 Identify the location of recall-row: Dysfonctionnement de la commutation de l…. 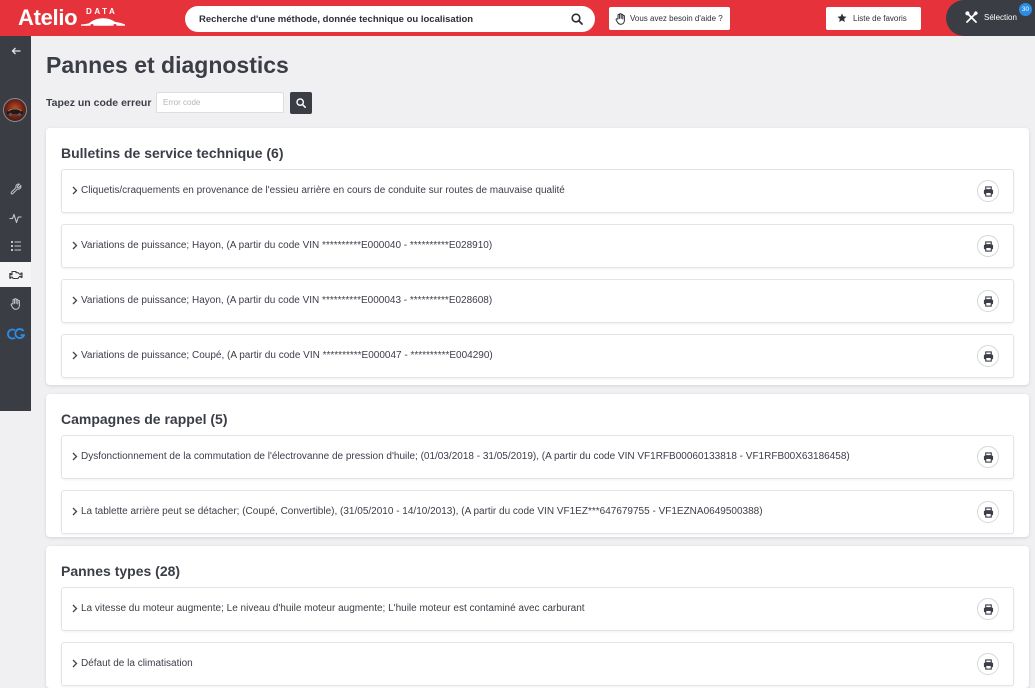
(537, 457).